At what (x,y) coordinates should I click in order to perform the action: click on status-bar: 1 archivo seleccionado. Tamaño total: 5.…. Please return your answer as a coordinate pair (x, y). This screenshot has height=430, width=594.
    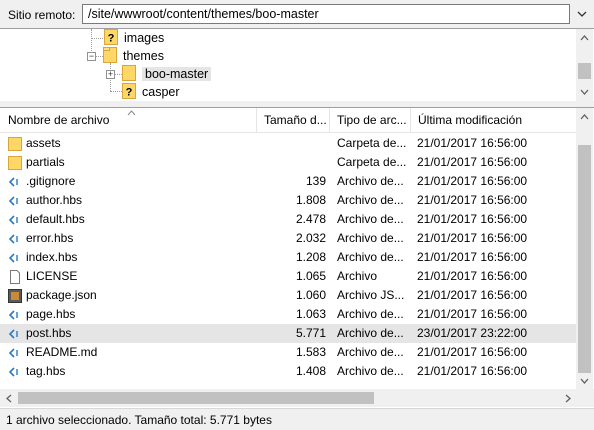
    Looking at the image, I should click on (297, 419).